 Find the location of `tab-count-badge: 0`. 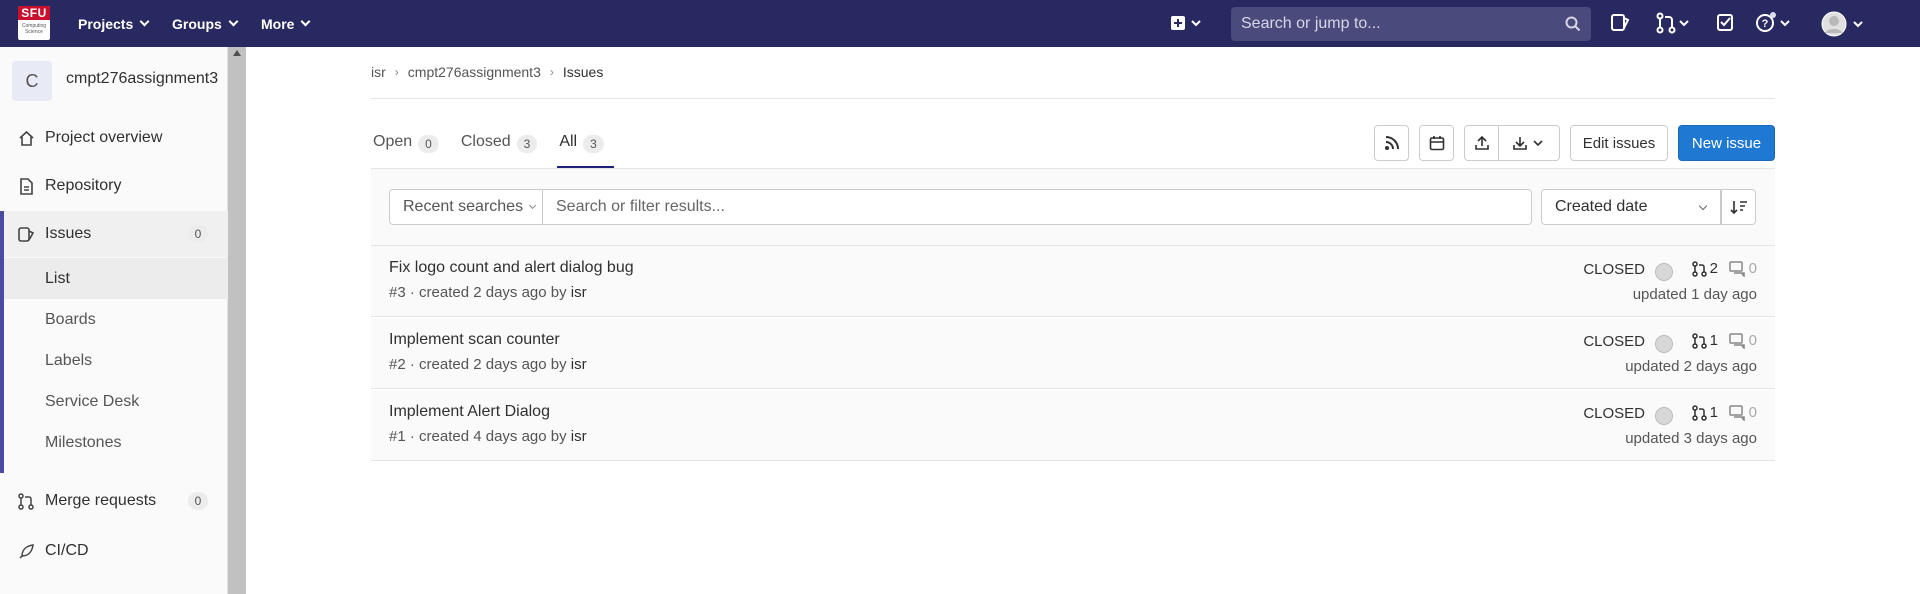

tab-count-badge: 0 is located at coordinates (428, 144).